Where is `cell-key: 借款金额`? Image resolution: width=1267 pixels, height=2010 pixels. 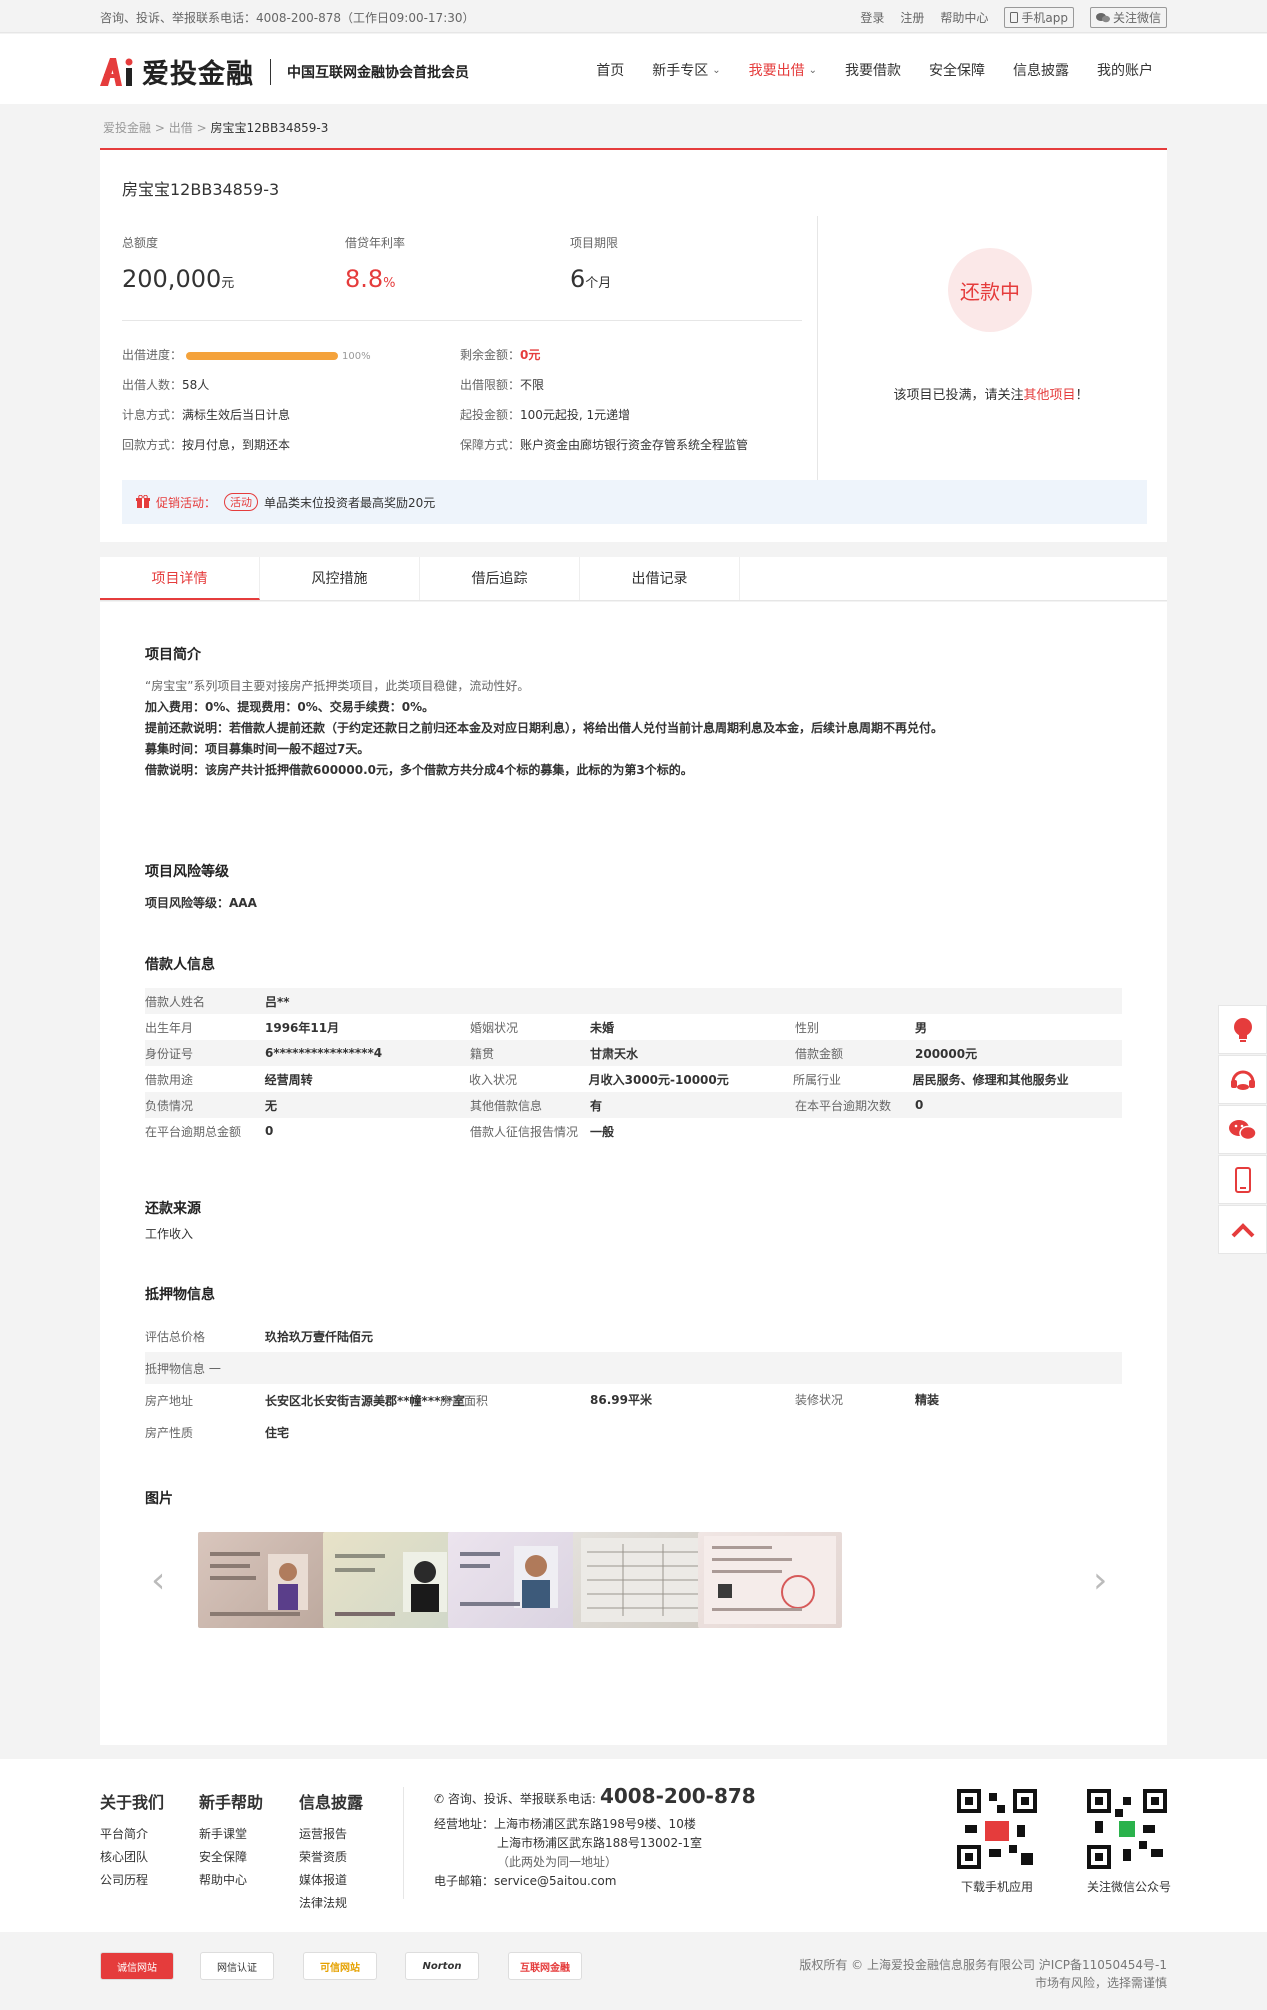 cell-key: 借款金额 is located at coordinates (819, 1053).